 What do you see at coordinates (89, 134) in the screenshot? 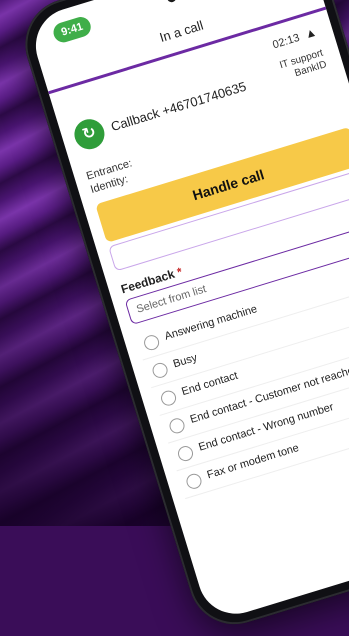
I see `callback-icon: ↻` at bounding box center [89, 134].